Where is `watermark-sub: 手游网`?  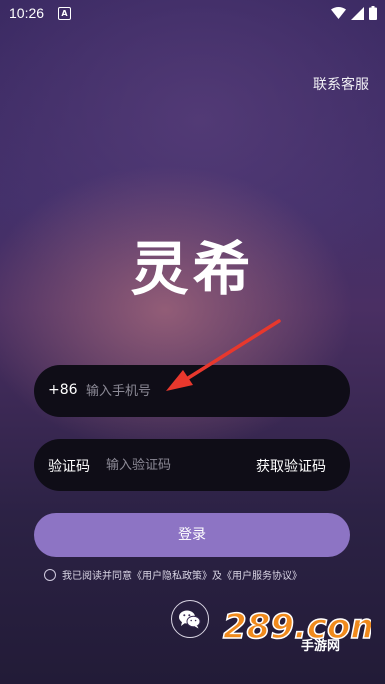
watermark-sub: 手游网 is located at coordinates (320, 645).